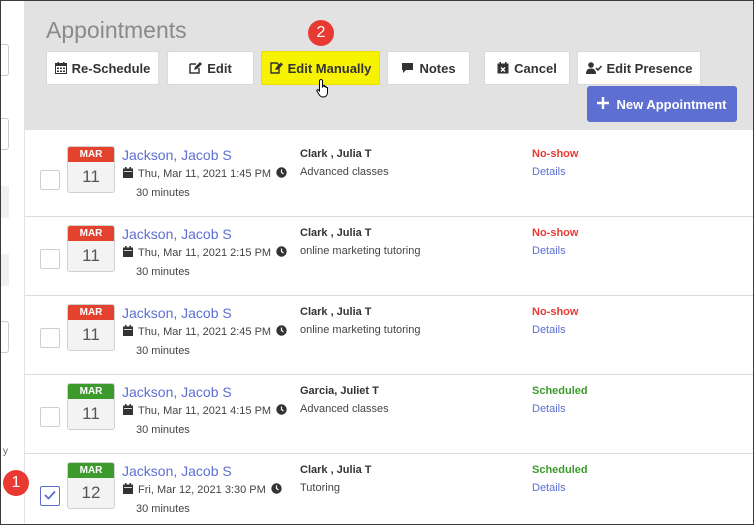 The width and height of the screenshot is (754, 525). Describe the element at coordinates (329, 68) in the screenshot. I see `edit-manually-label: Edit Manually` at that location.